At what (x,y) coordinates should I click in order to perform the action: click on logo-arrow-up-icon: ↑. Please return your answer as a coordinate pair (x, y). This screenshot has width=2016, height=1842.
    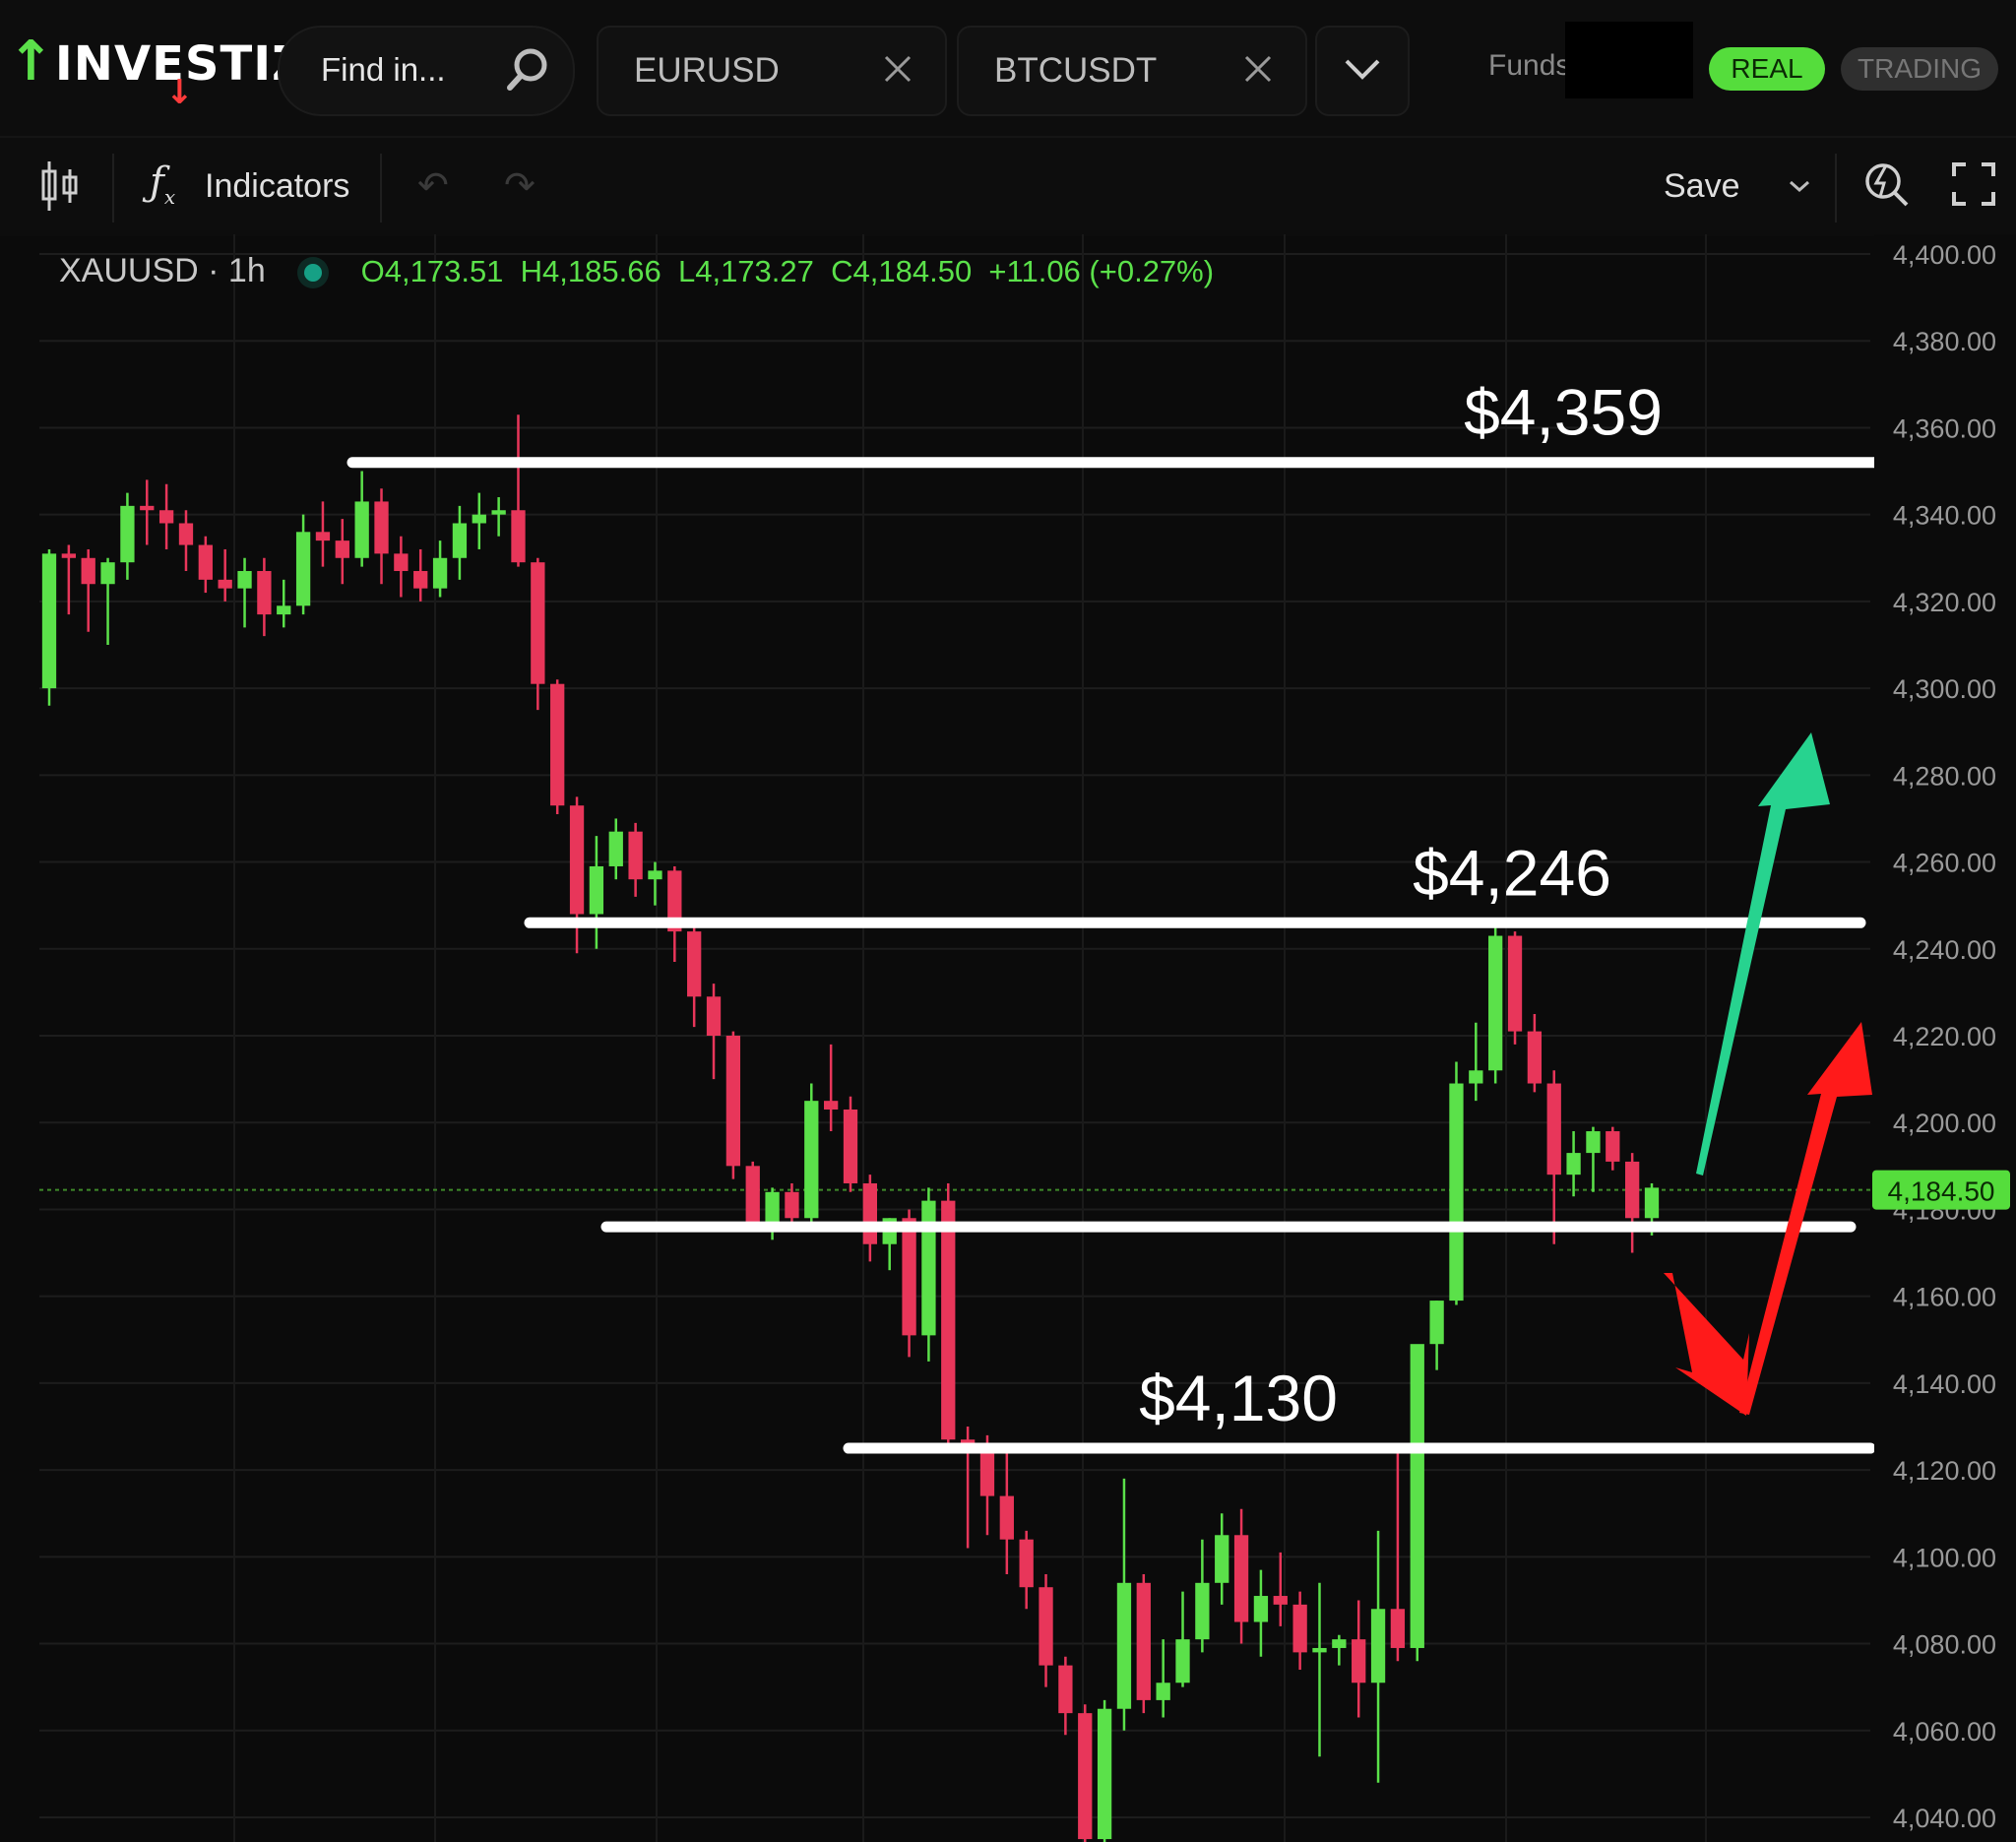
    Looking at the image, I should click on (31, 62).